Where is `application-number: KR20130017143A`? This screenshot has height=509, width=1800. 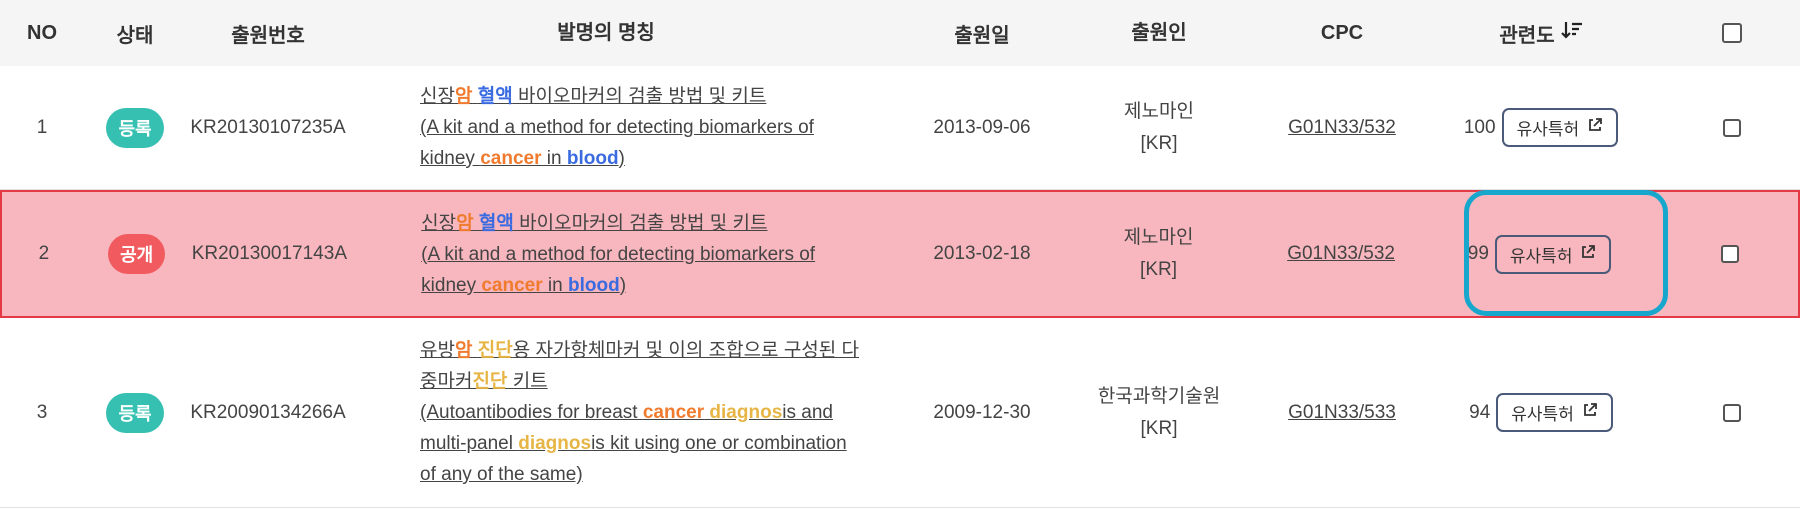 application-number: KR20130017143A is located at coordinates (269, 253).